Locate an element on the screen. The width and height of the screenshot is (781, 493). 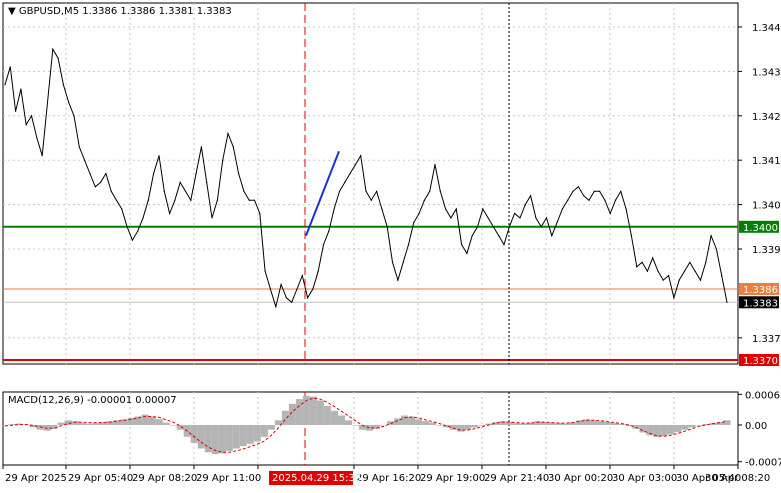
price-tick-label: 1.3435 is located at coordinates (766, 72).